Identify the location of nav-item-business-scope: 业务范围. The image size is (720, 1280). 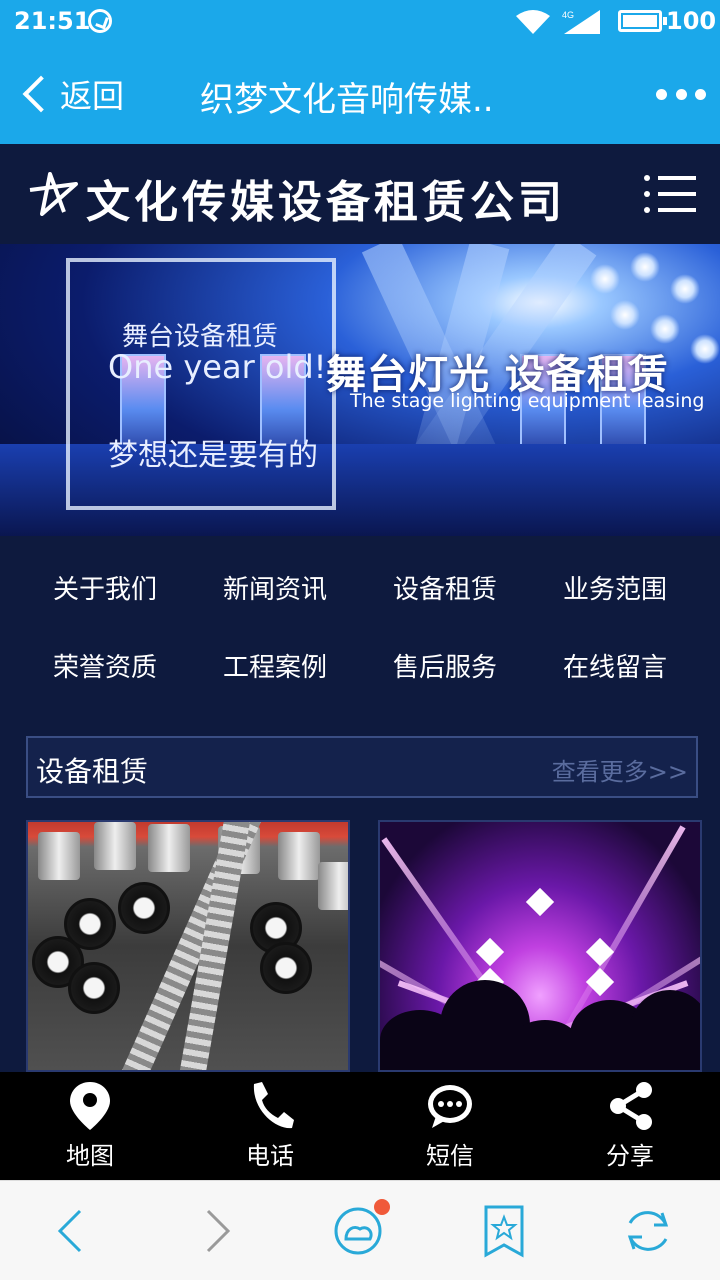
(615, 590).